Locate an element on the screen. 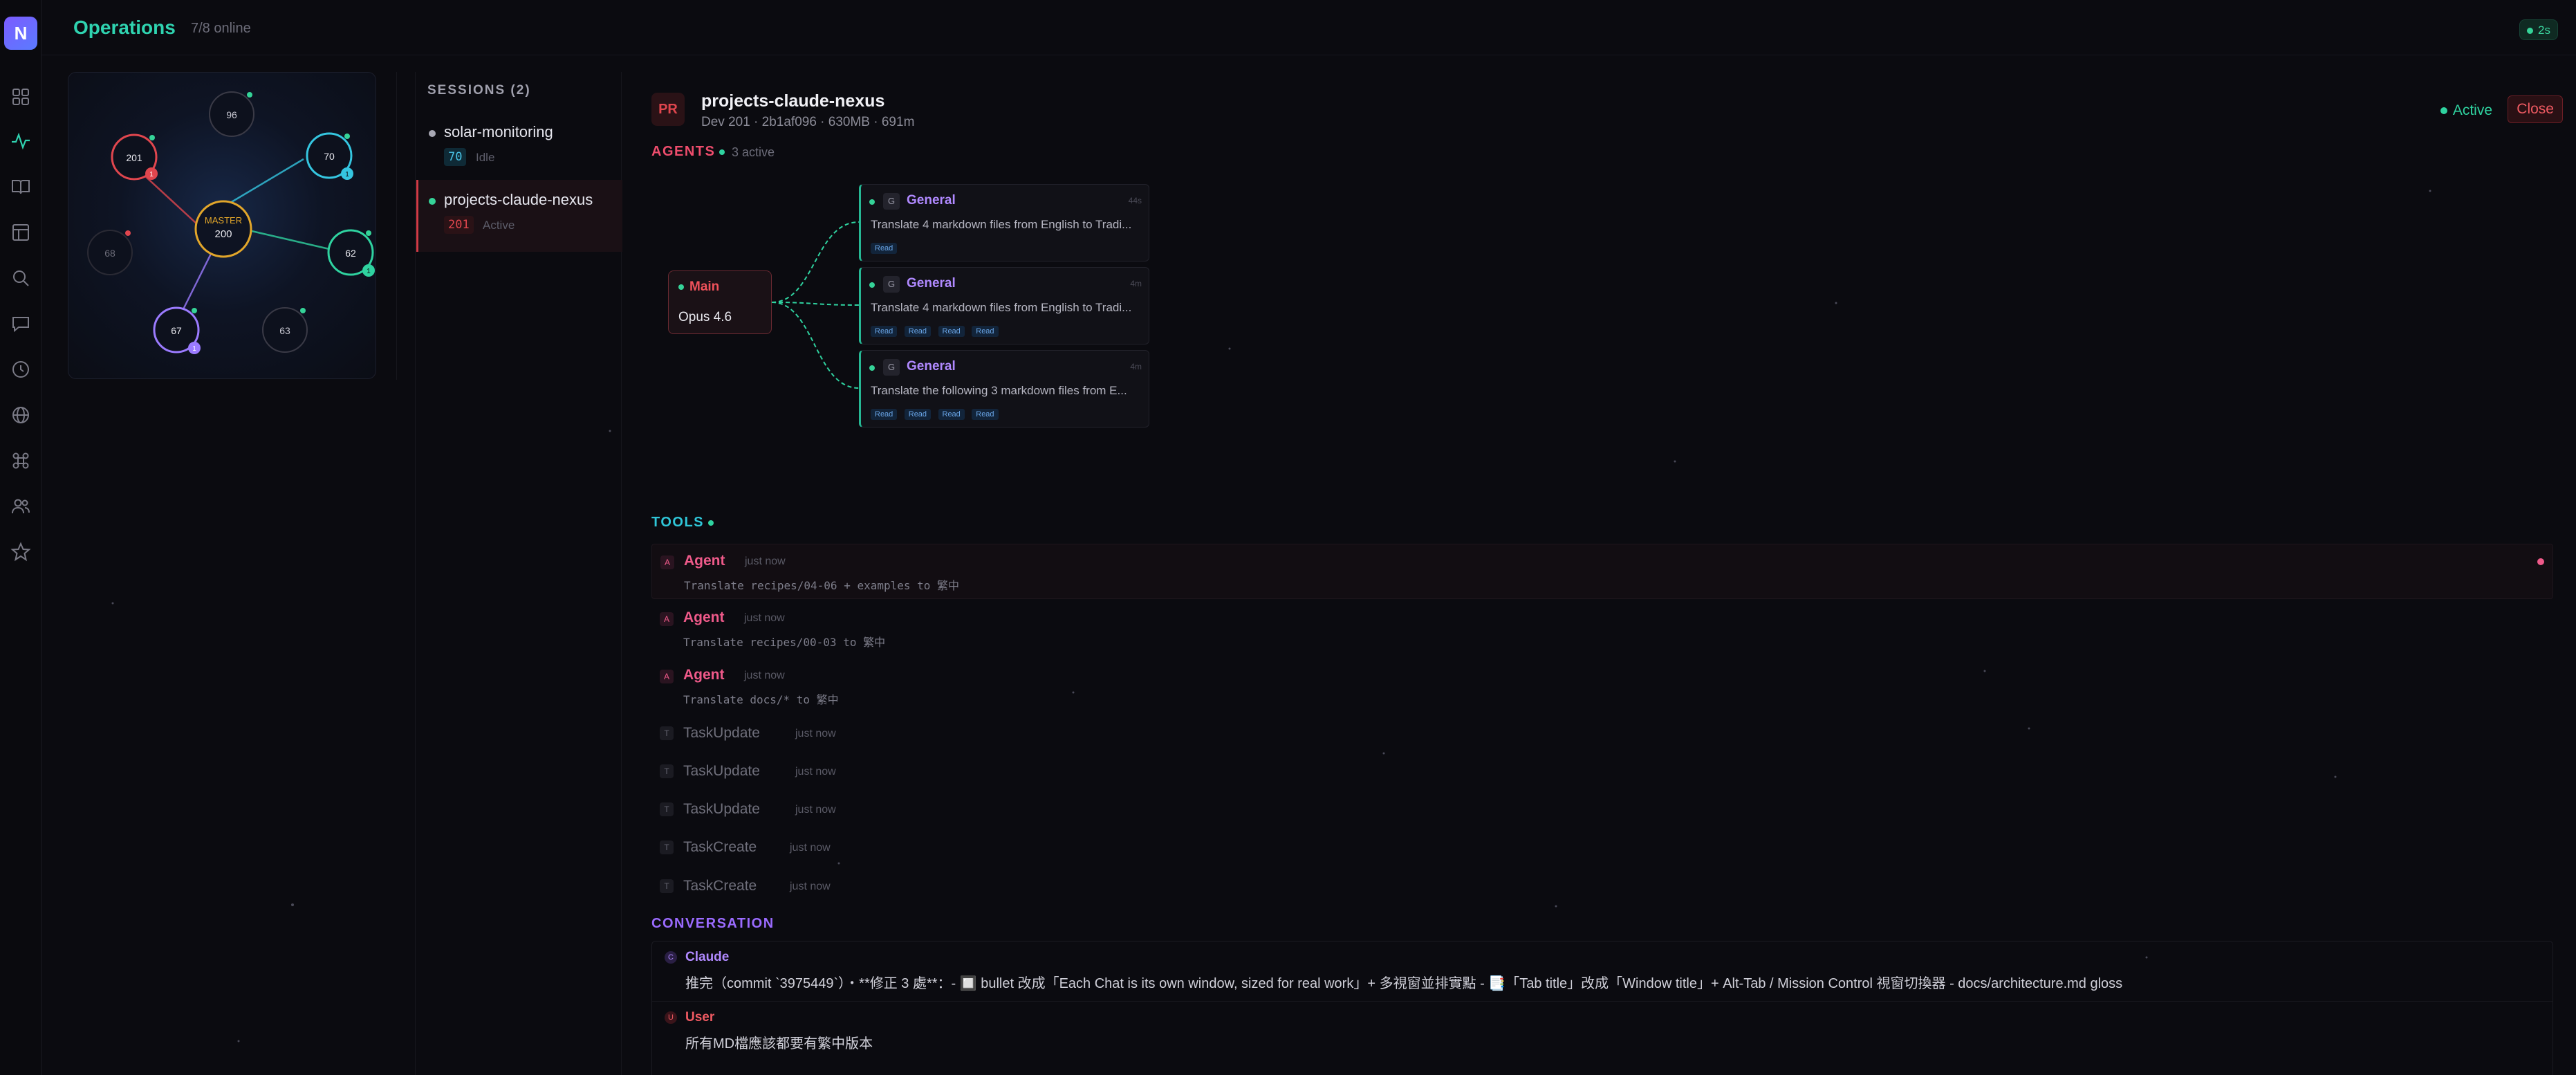 This screenshot has width=2576, height=1075. tool-call-row: A Agent just now Translate docs/* to 繁中 is located at coordinates (1602, 686).